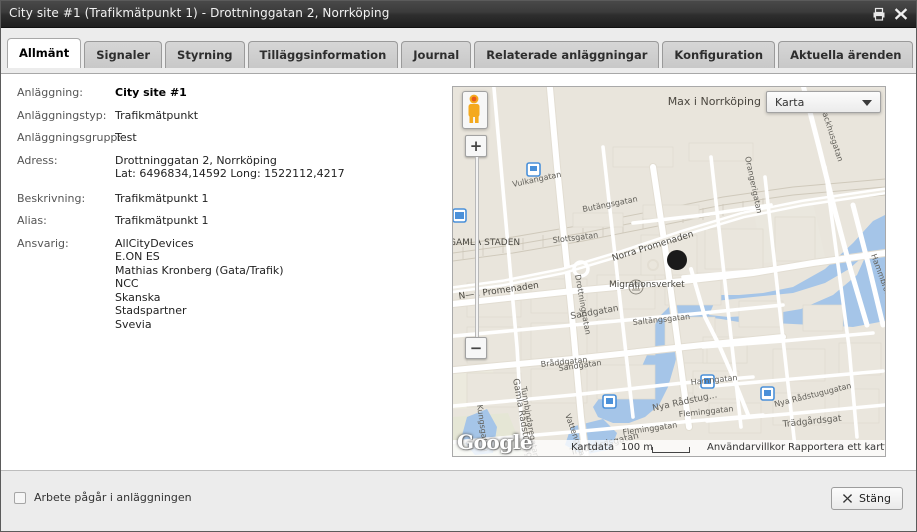 The height and width of the screenshot is (532, 917). I want to click on location-marker-dot, so click(677, 260).